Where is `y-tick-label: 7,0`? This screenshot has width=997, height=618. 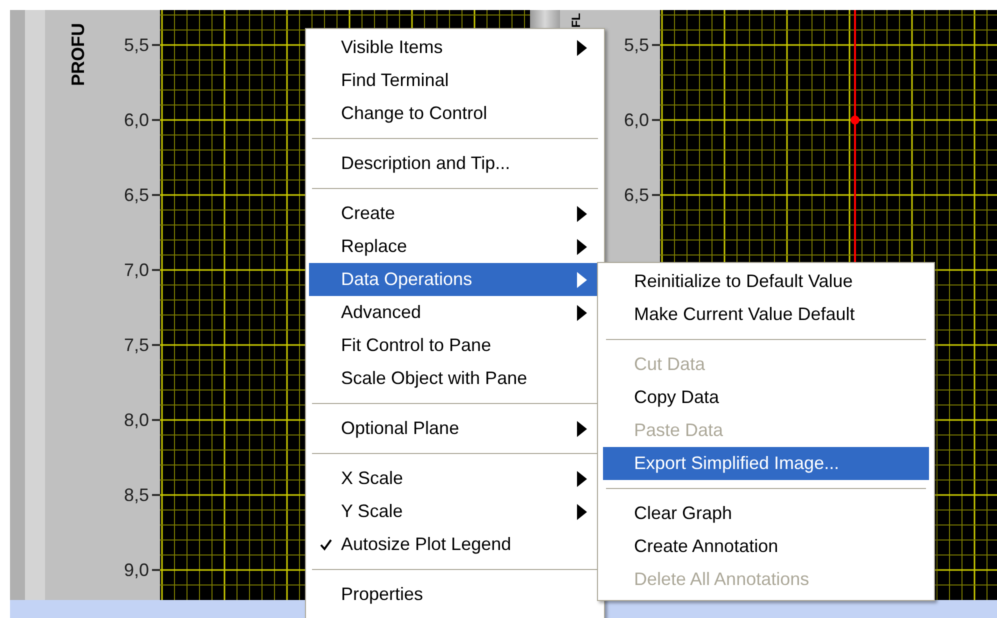
y-tick-label: 7,0 is located at coordinates (136, 270).